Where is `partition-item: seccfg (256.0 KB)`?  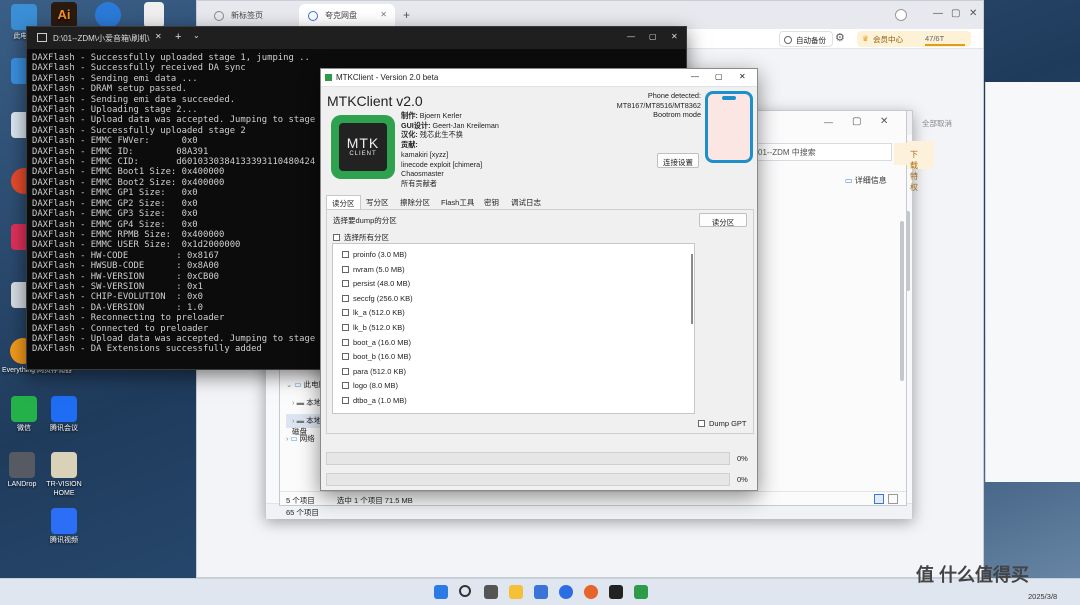 partition-item: seccfg (256.0 KB) is located at coordinates (377, 298).